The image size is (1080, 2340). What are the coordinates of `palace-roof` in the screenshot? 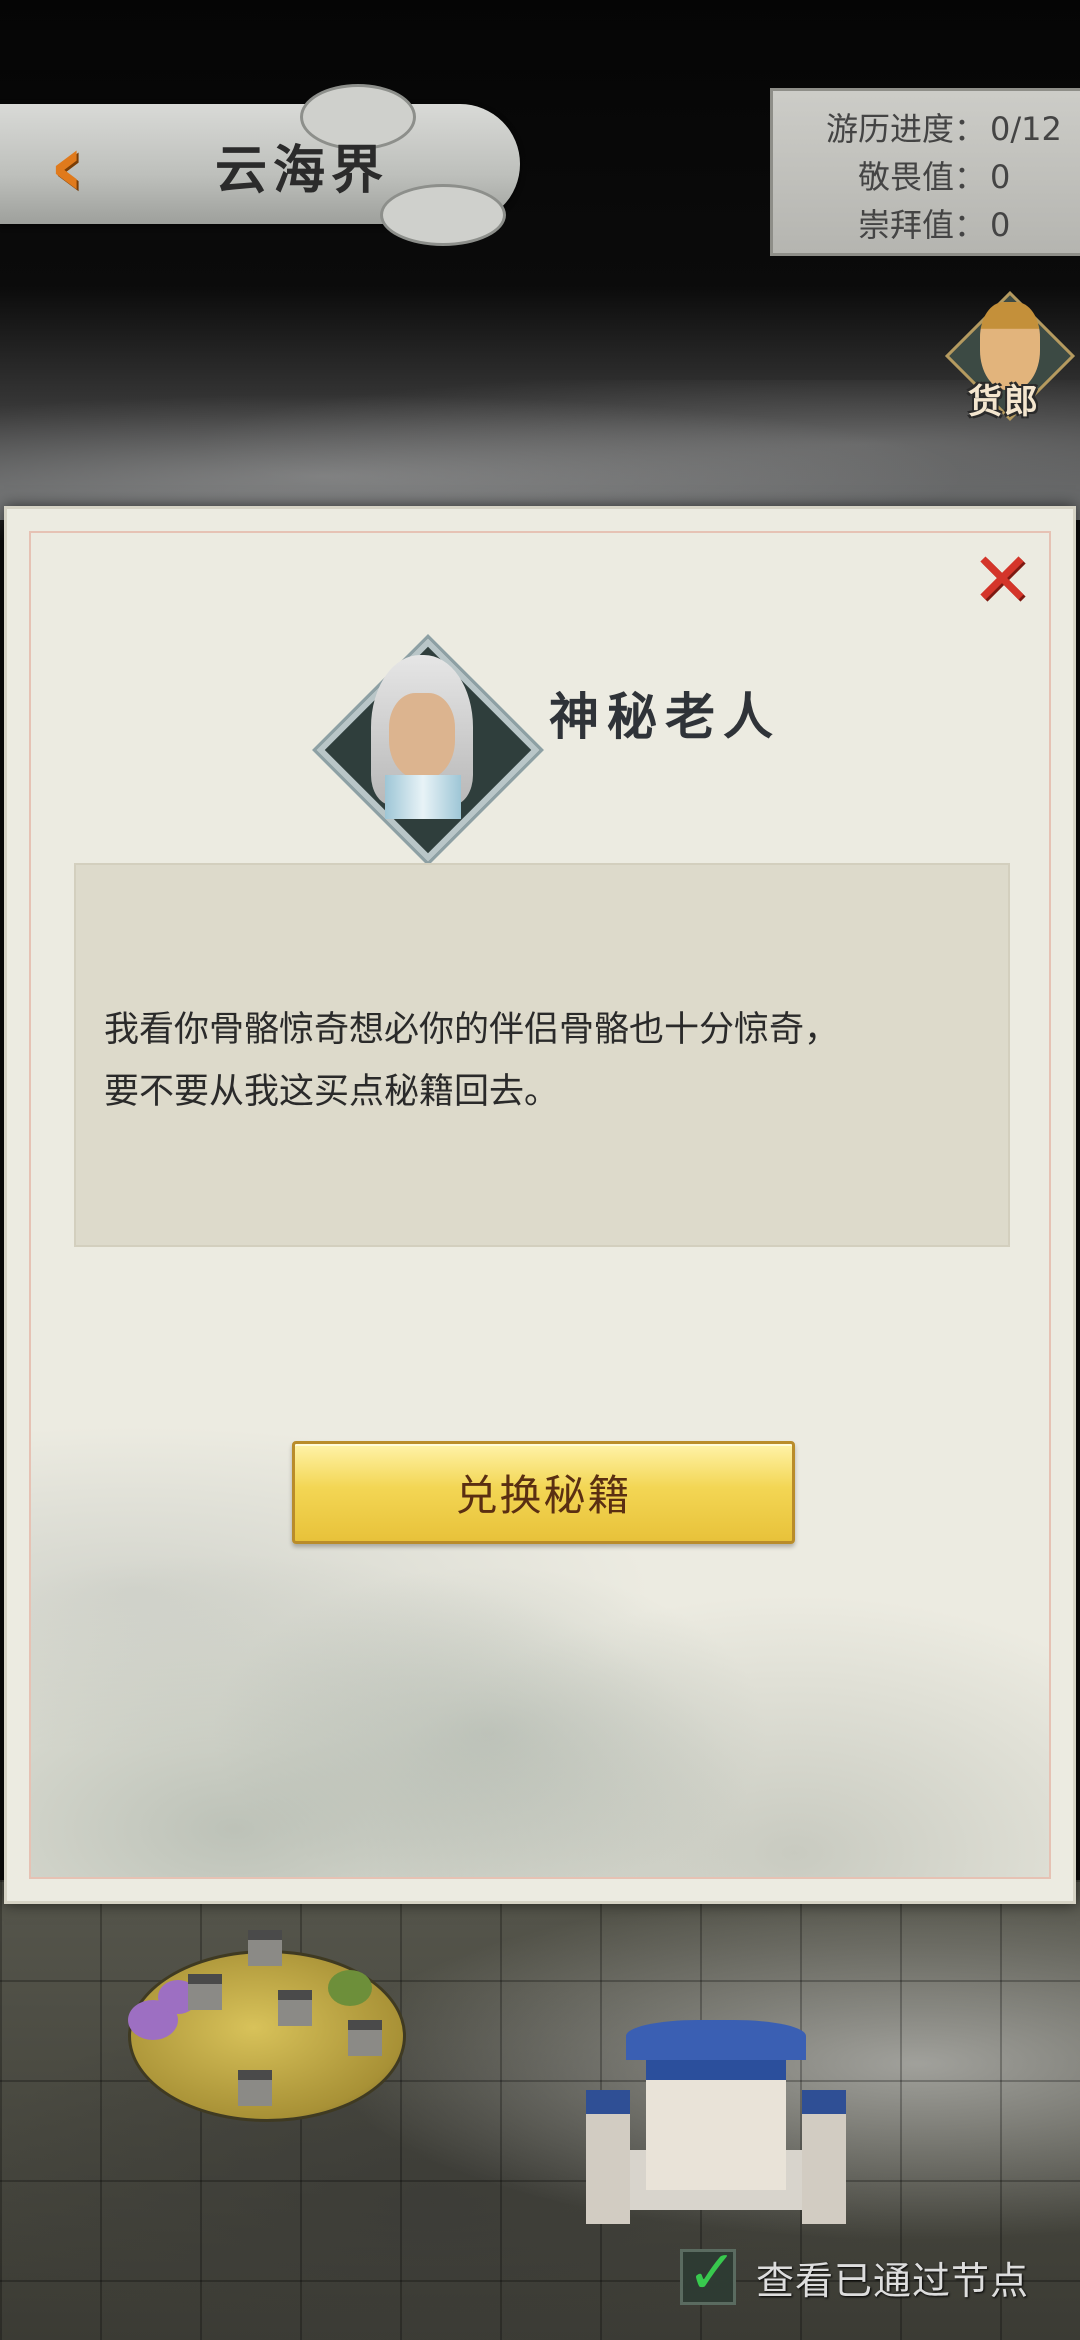 It's located at (716, 2040).